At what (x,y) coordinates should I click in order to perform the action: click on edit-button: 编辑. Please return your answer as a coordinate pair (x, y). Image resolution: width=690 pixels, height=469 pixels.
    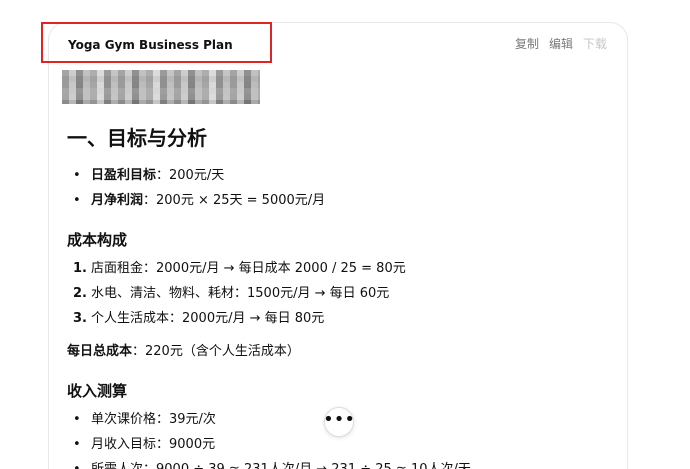
    Looking at the image, I should click on (561, 44).